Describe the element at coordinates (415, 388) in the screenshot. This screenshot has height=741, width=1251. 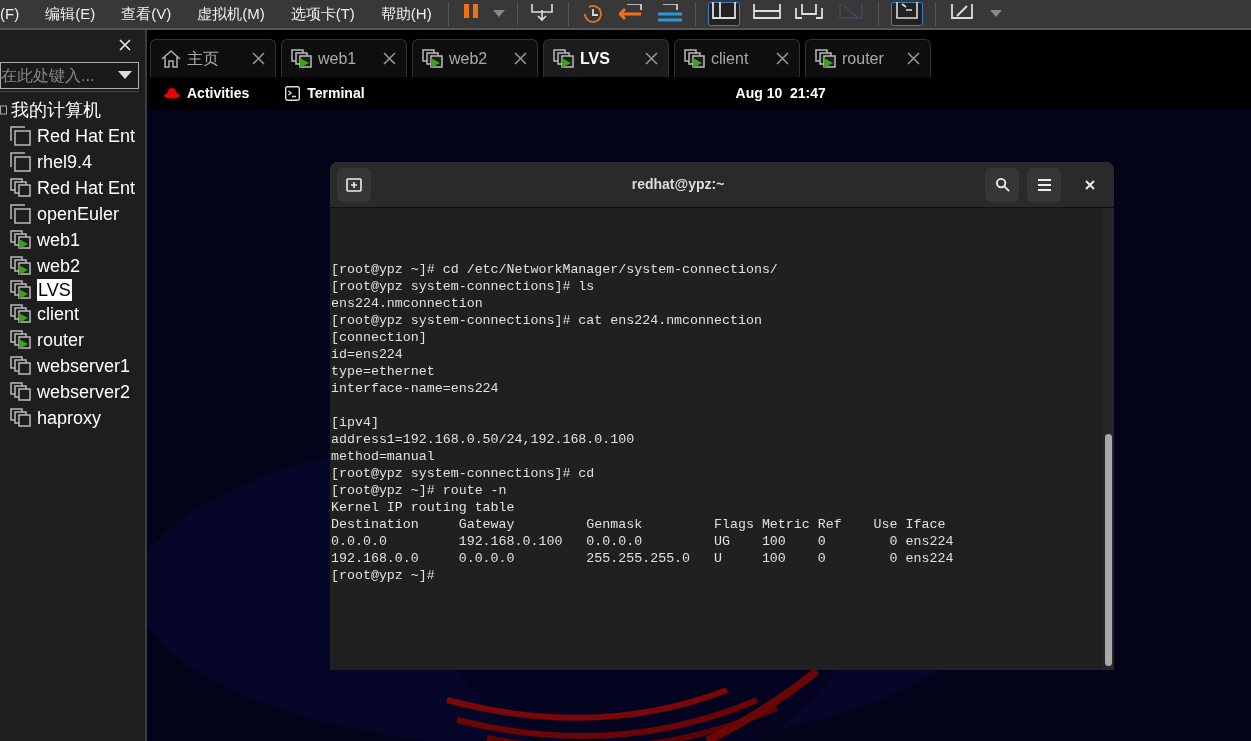
I see `terminal-line: interface-name=ens224` at that location.